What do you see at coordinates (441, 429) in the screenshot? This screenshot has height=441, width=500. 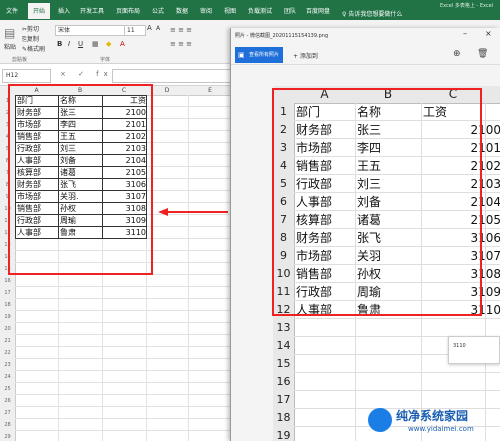 I see `watermark-url: www.yidaimei.com` at bounding box center [441, 429].